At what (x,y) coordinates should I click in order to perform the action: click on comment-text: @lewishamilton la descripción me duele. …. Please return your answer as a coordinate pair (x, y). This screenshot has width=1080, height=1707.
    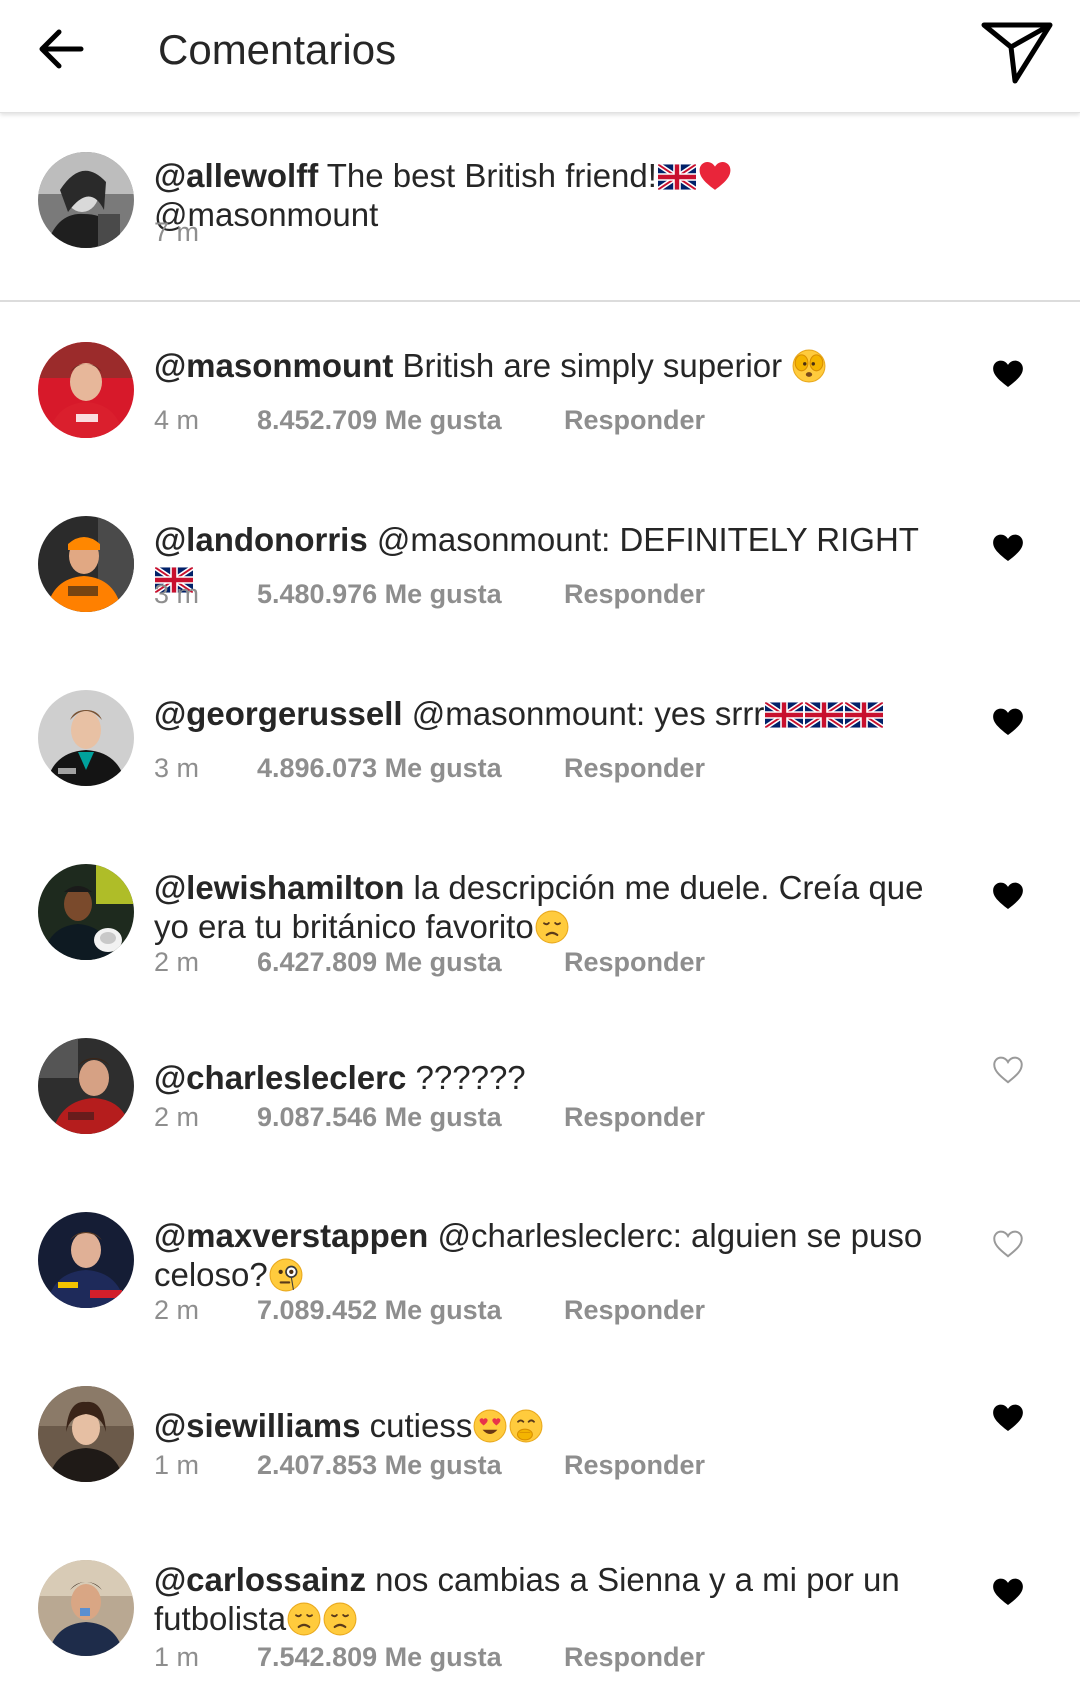
    Looking at the image, I should click on (554, 907).